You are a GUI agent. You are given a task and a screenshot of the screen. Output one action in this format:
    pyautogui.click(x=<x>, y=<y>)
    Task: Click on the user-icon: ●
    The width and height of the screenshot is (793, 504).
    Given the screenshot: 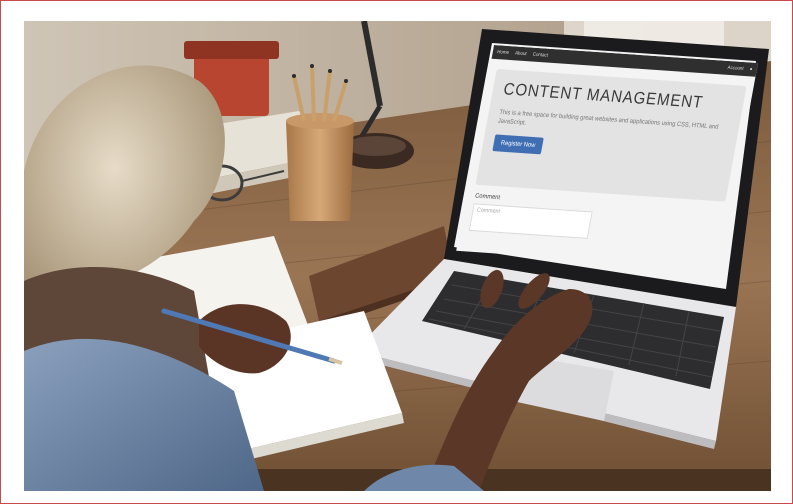 What is the action you would take?
    pyautogui.click(x=751, y=69)
    